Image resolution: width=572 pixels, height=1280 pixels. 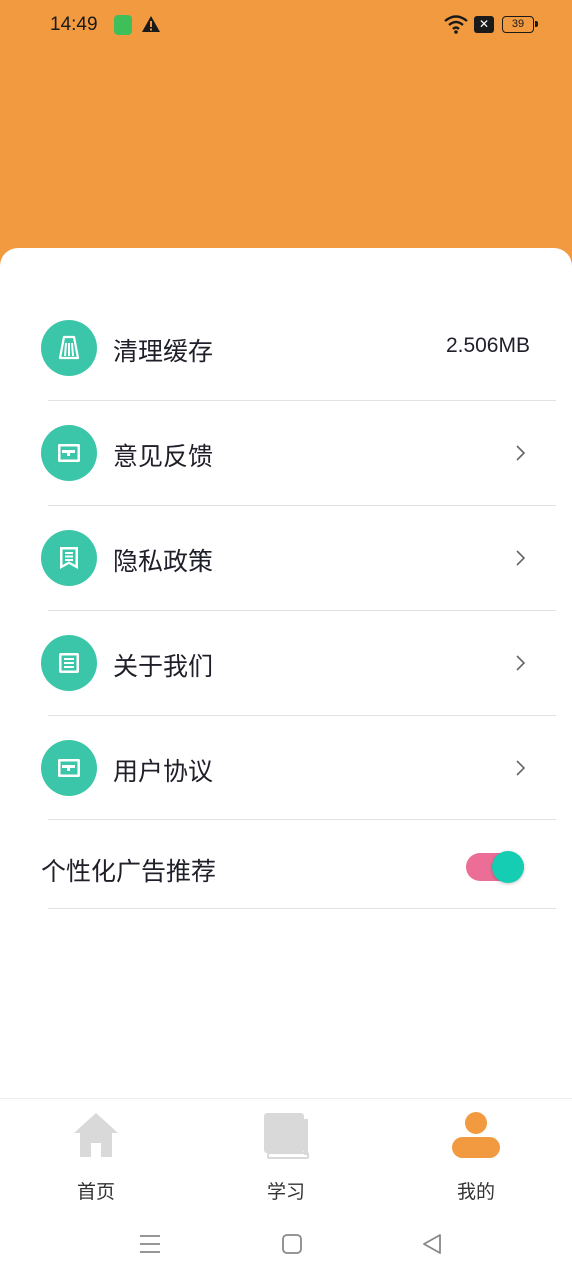 I want to click on settings-item-clear-cache: 清理缓存 2.506MB, so click(x=286, y=348).